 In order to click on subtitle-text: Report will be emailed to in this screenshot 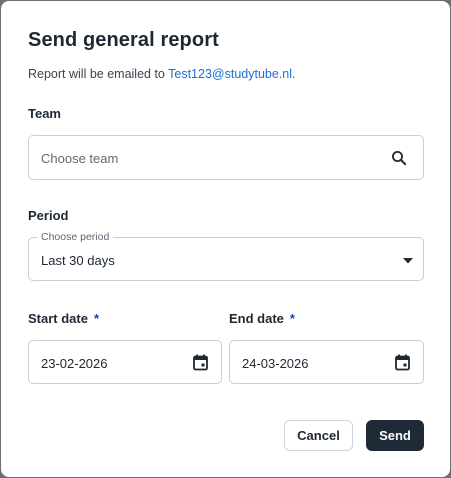, I will do `click(98, 74)`.